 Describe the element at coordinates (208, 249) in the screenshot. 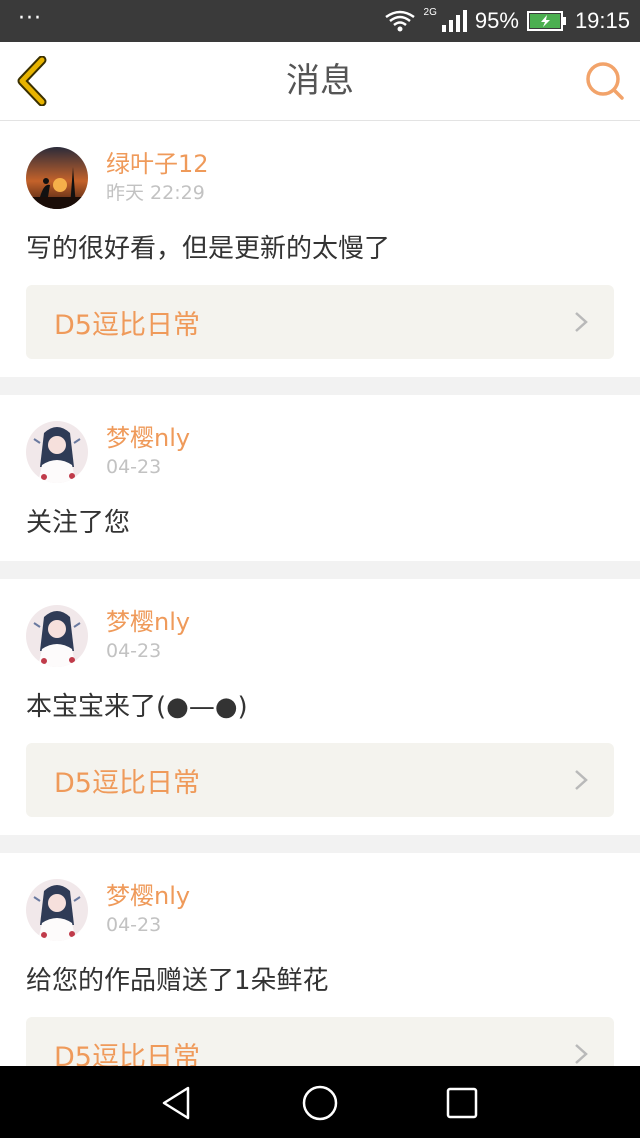

I see `message-text: 写的很好看，但是更新的太慢了` at that location.